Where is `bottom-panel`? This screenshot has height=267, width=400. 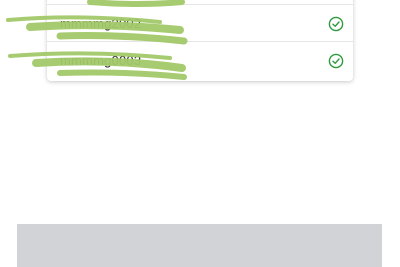
bottom-panel is located at coordinates (199, 245).